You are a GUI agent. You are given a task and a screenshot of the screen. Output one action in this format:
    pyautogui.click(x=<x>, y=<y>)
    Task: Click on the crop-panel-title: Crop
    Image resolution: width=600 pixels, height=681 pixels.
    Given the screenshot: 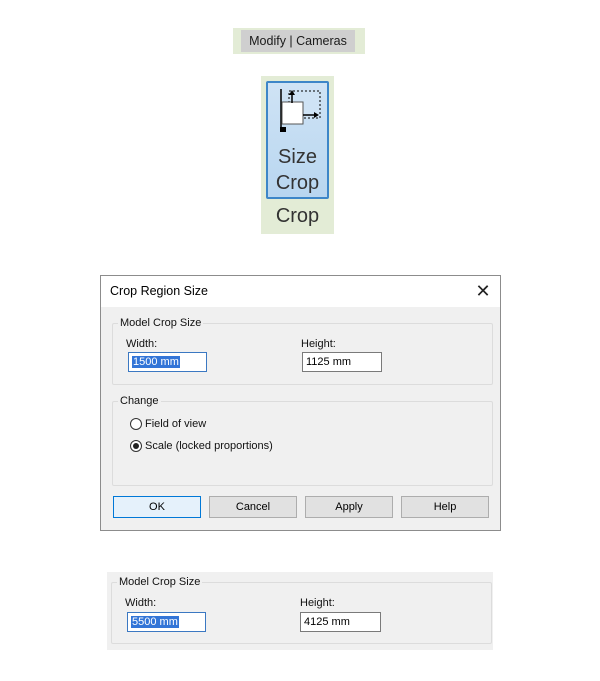 What is the action you would take?
    pyautogui.click(x=297, y=216)
    